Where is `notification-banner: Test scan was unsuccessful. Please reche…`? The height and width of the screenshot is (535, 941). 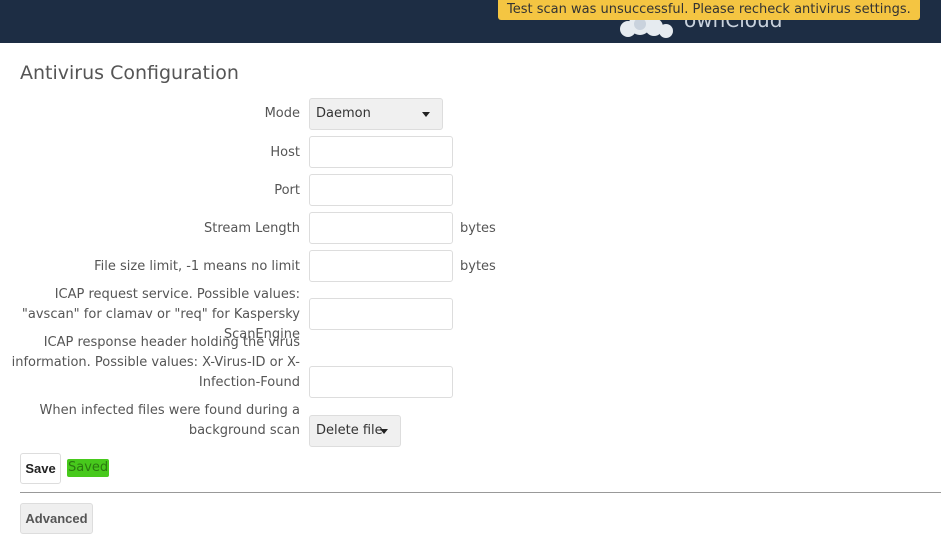 notification-banner: Test scan was unsuccessful. Please reche… is located at coordinates (709, 10).